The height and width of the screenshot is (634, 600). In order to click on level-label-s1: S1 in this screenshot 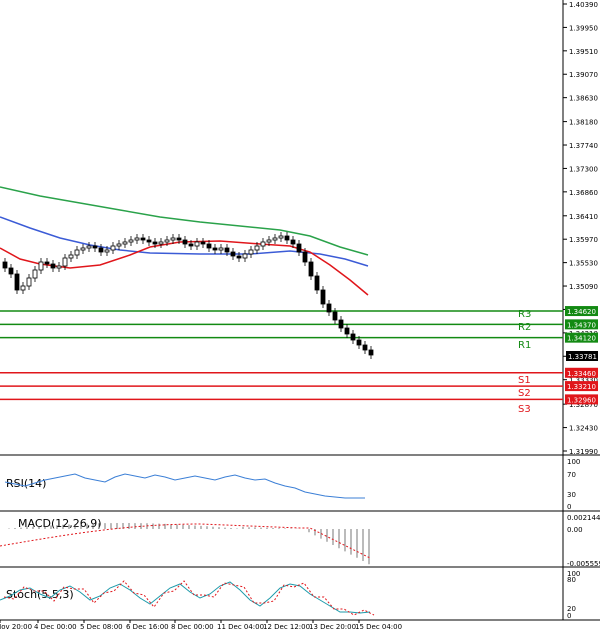, I will do `click(524, 380)`.